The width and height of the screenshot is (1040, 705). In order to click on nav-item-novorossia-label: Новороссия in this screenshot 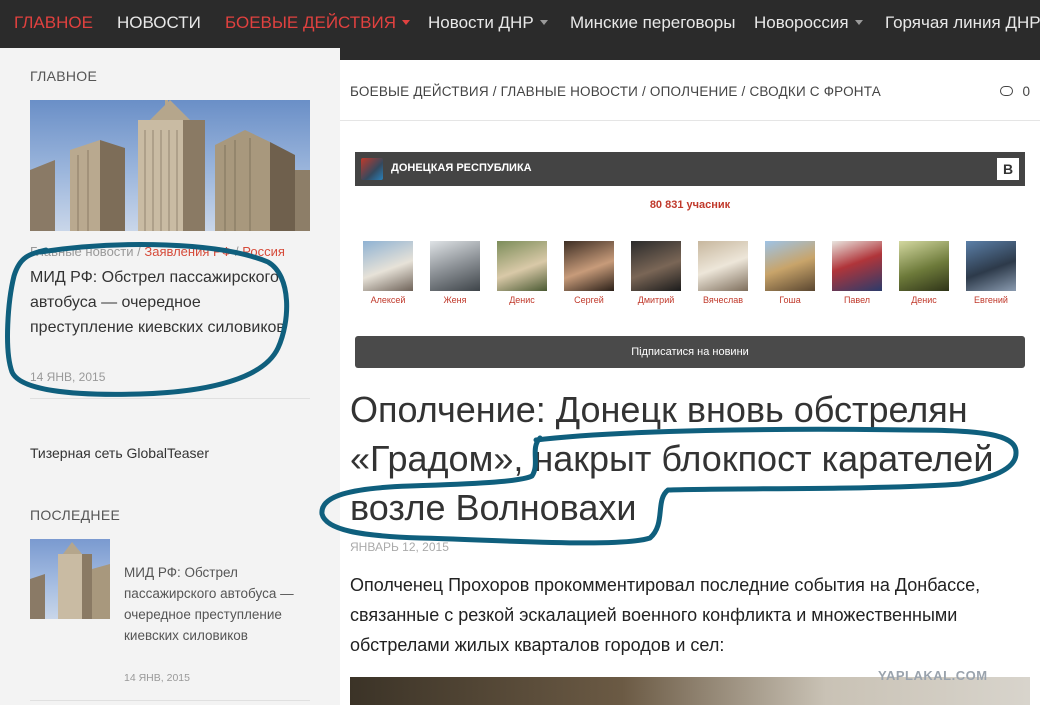, I will do `click(801, 22)`.